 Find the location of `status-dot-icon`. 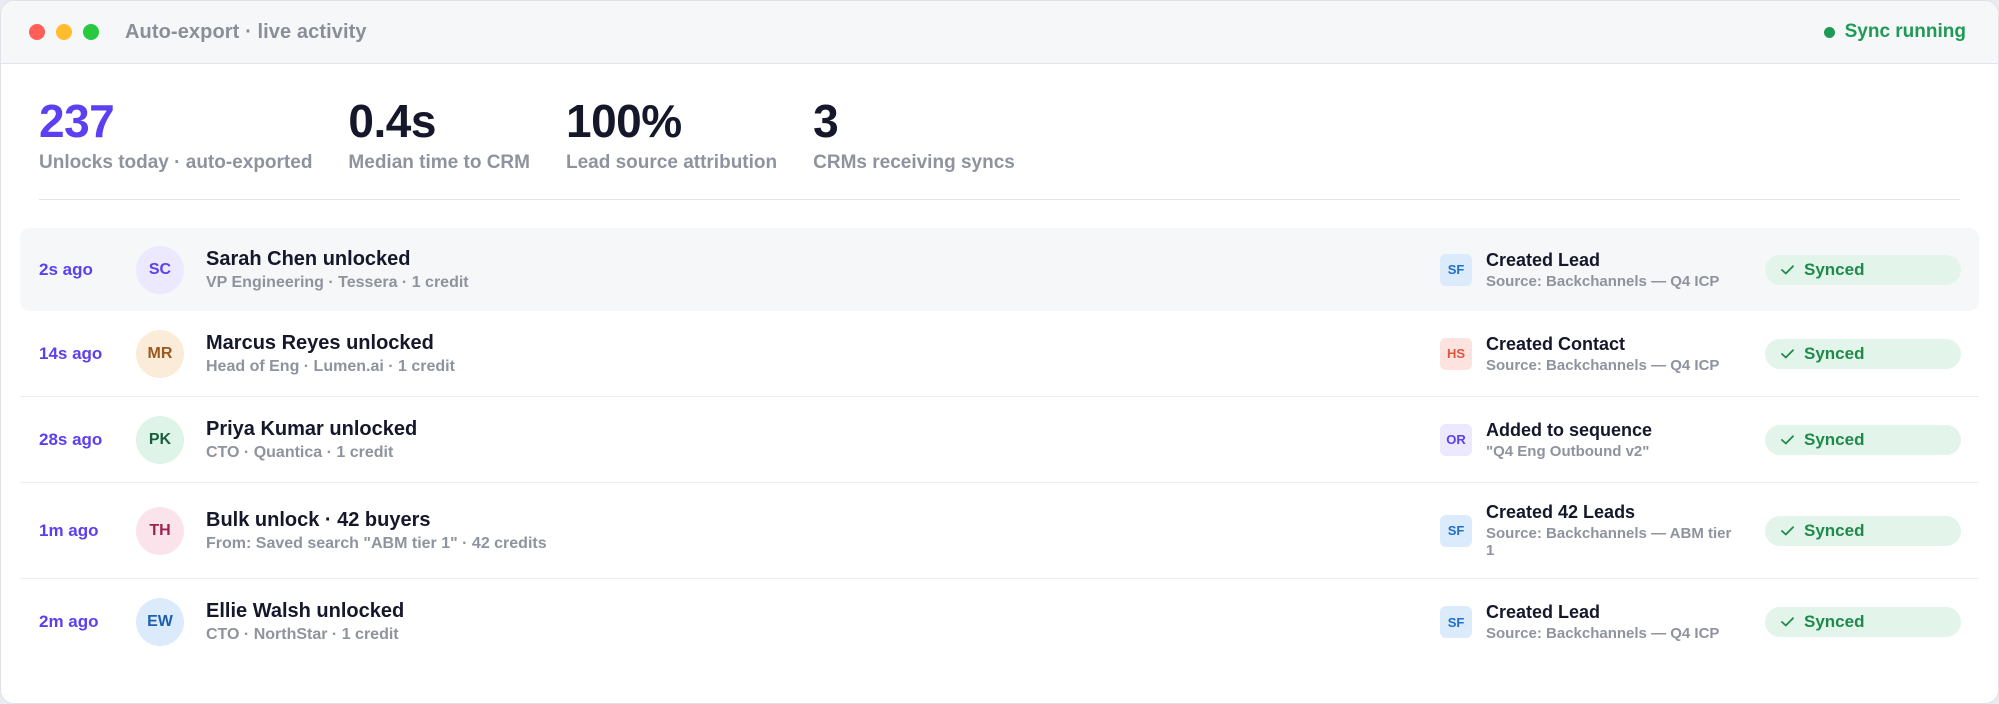

status-dot-icon is located at coordinates (1829, 32).